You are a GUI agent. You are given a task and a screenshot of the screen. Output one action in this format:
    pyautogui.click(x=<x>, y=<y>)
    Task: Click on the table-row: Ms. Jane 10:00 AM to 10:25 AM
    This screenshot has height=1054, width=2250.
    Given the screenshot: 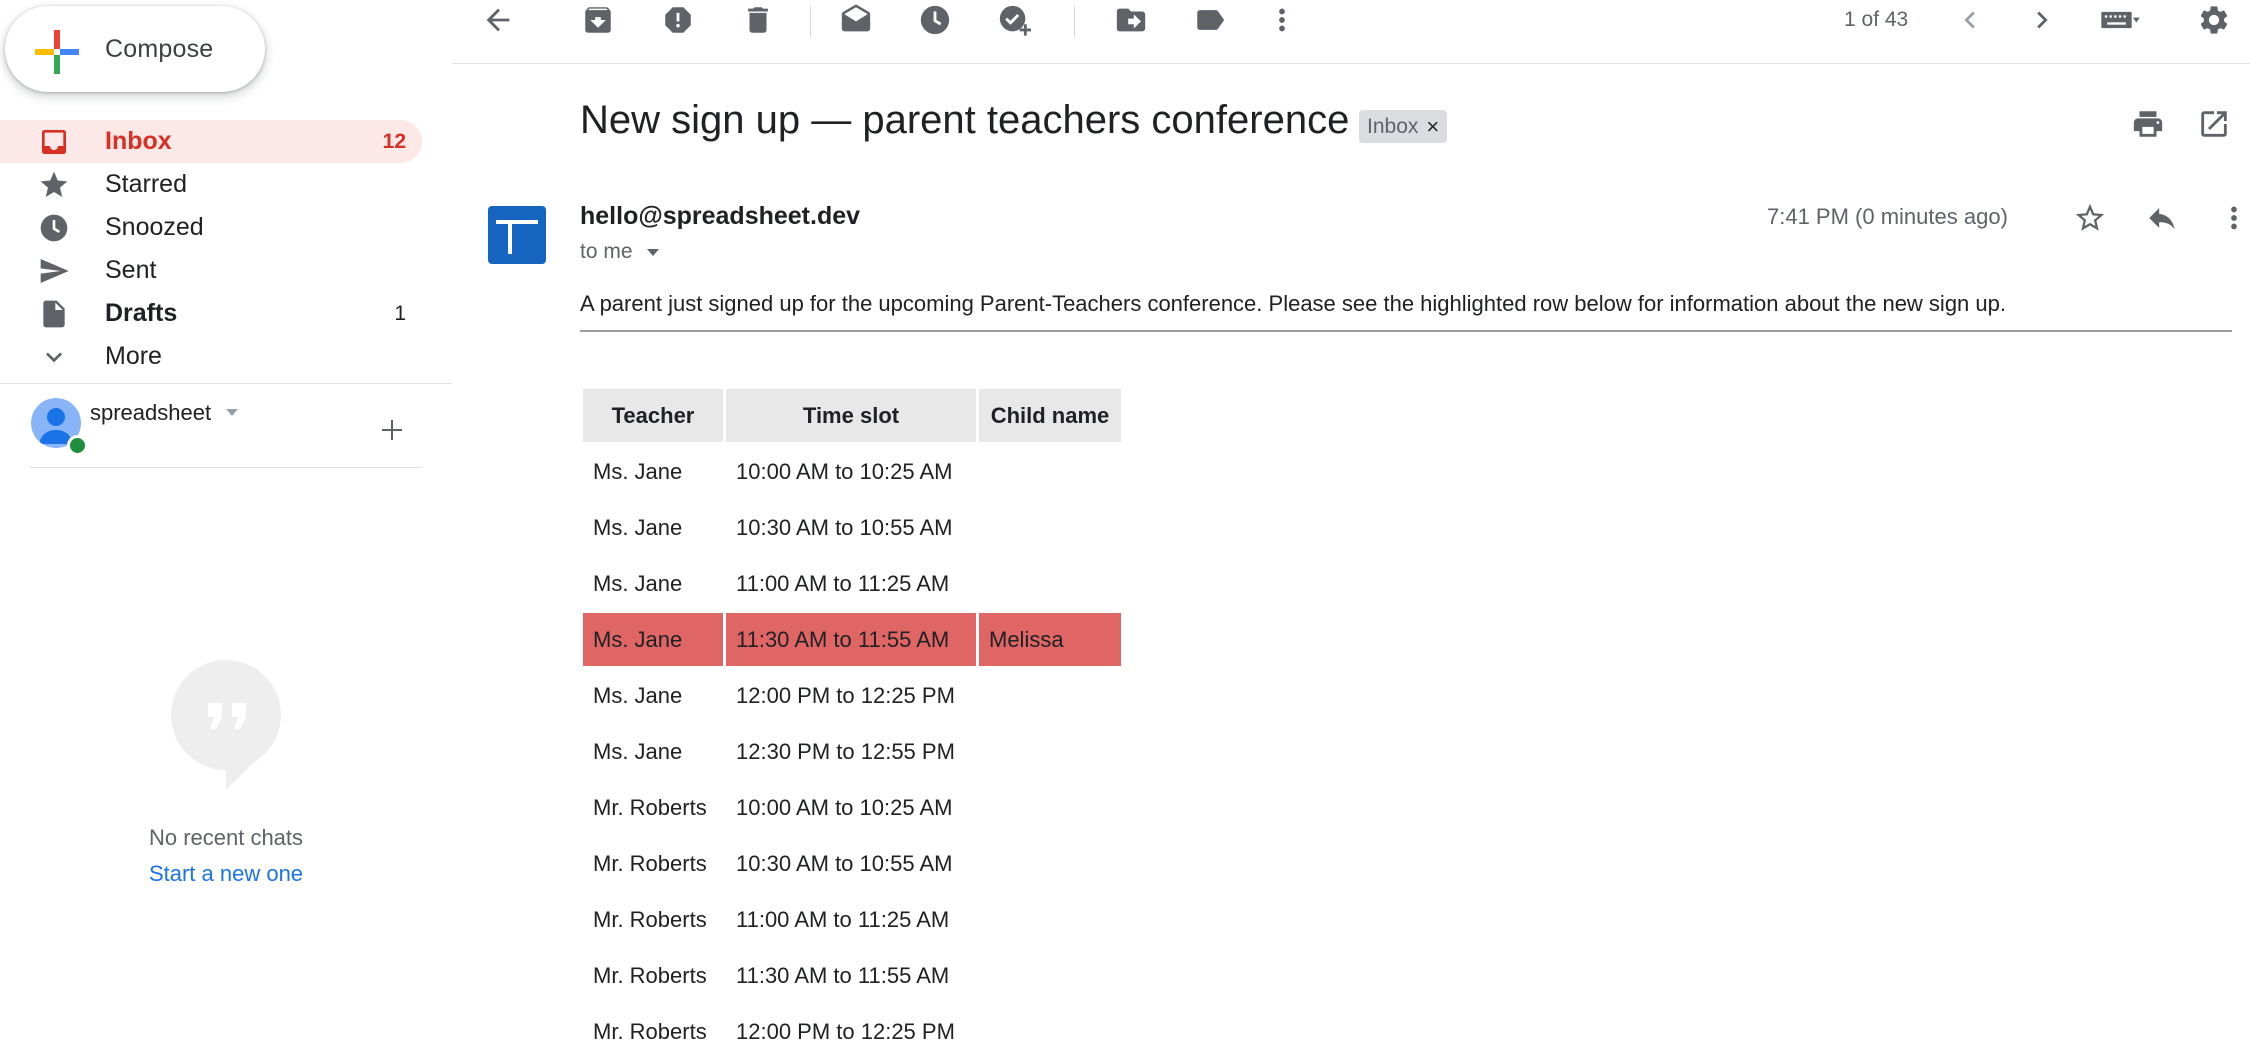 What is the action you would take?
    pyautogui.click(x=852, y=471)
    